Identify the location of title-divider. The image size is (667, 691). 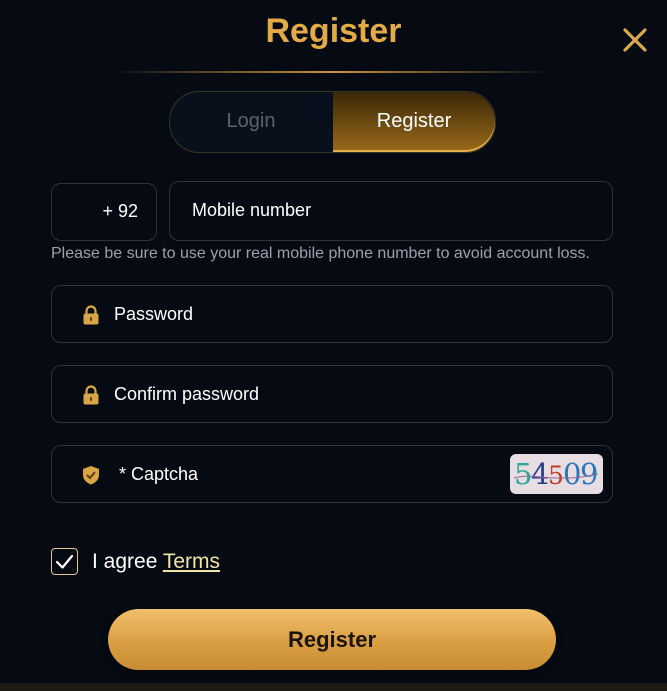
(332, 72).